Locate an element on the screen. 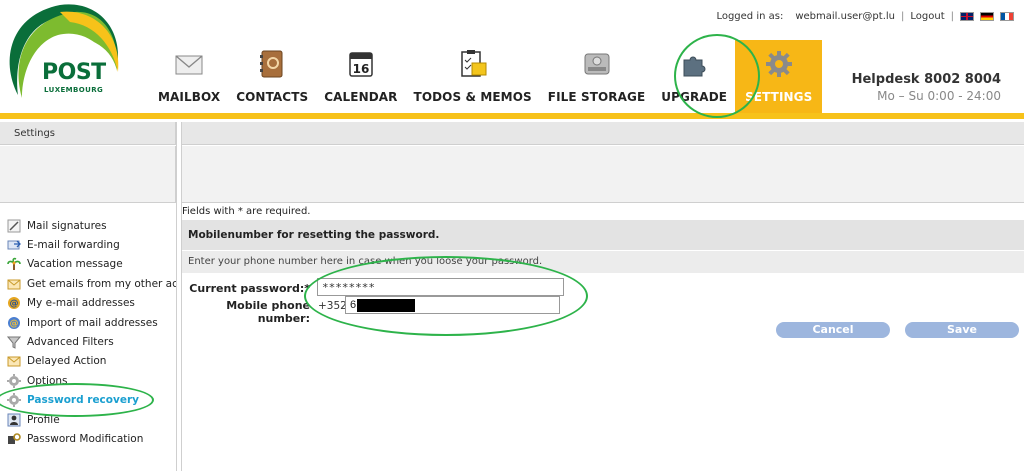 This screenshot has height=471, width=1024. nav-calendar: 16 CALENDAR is located at coordinates (360, 77).